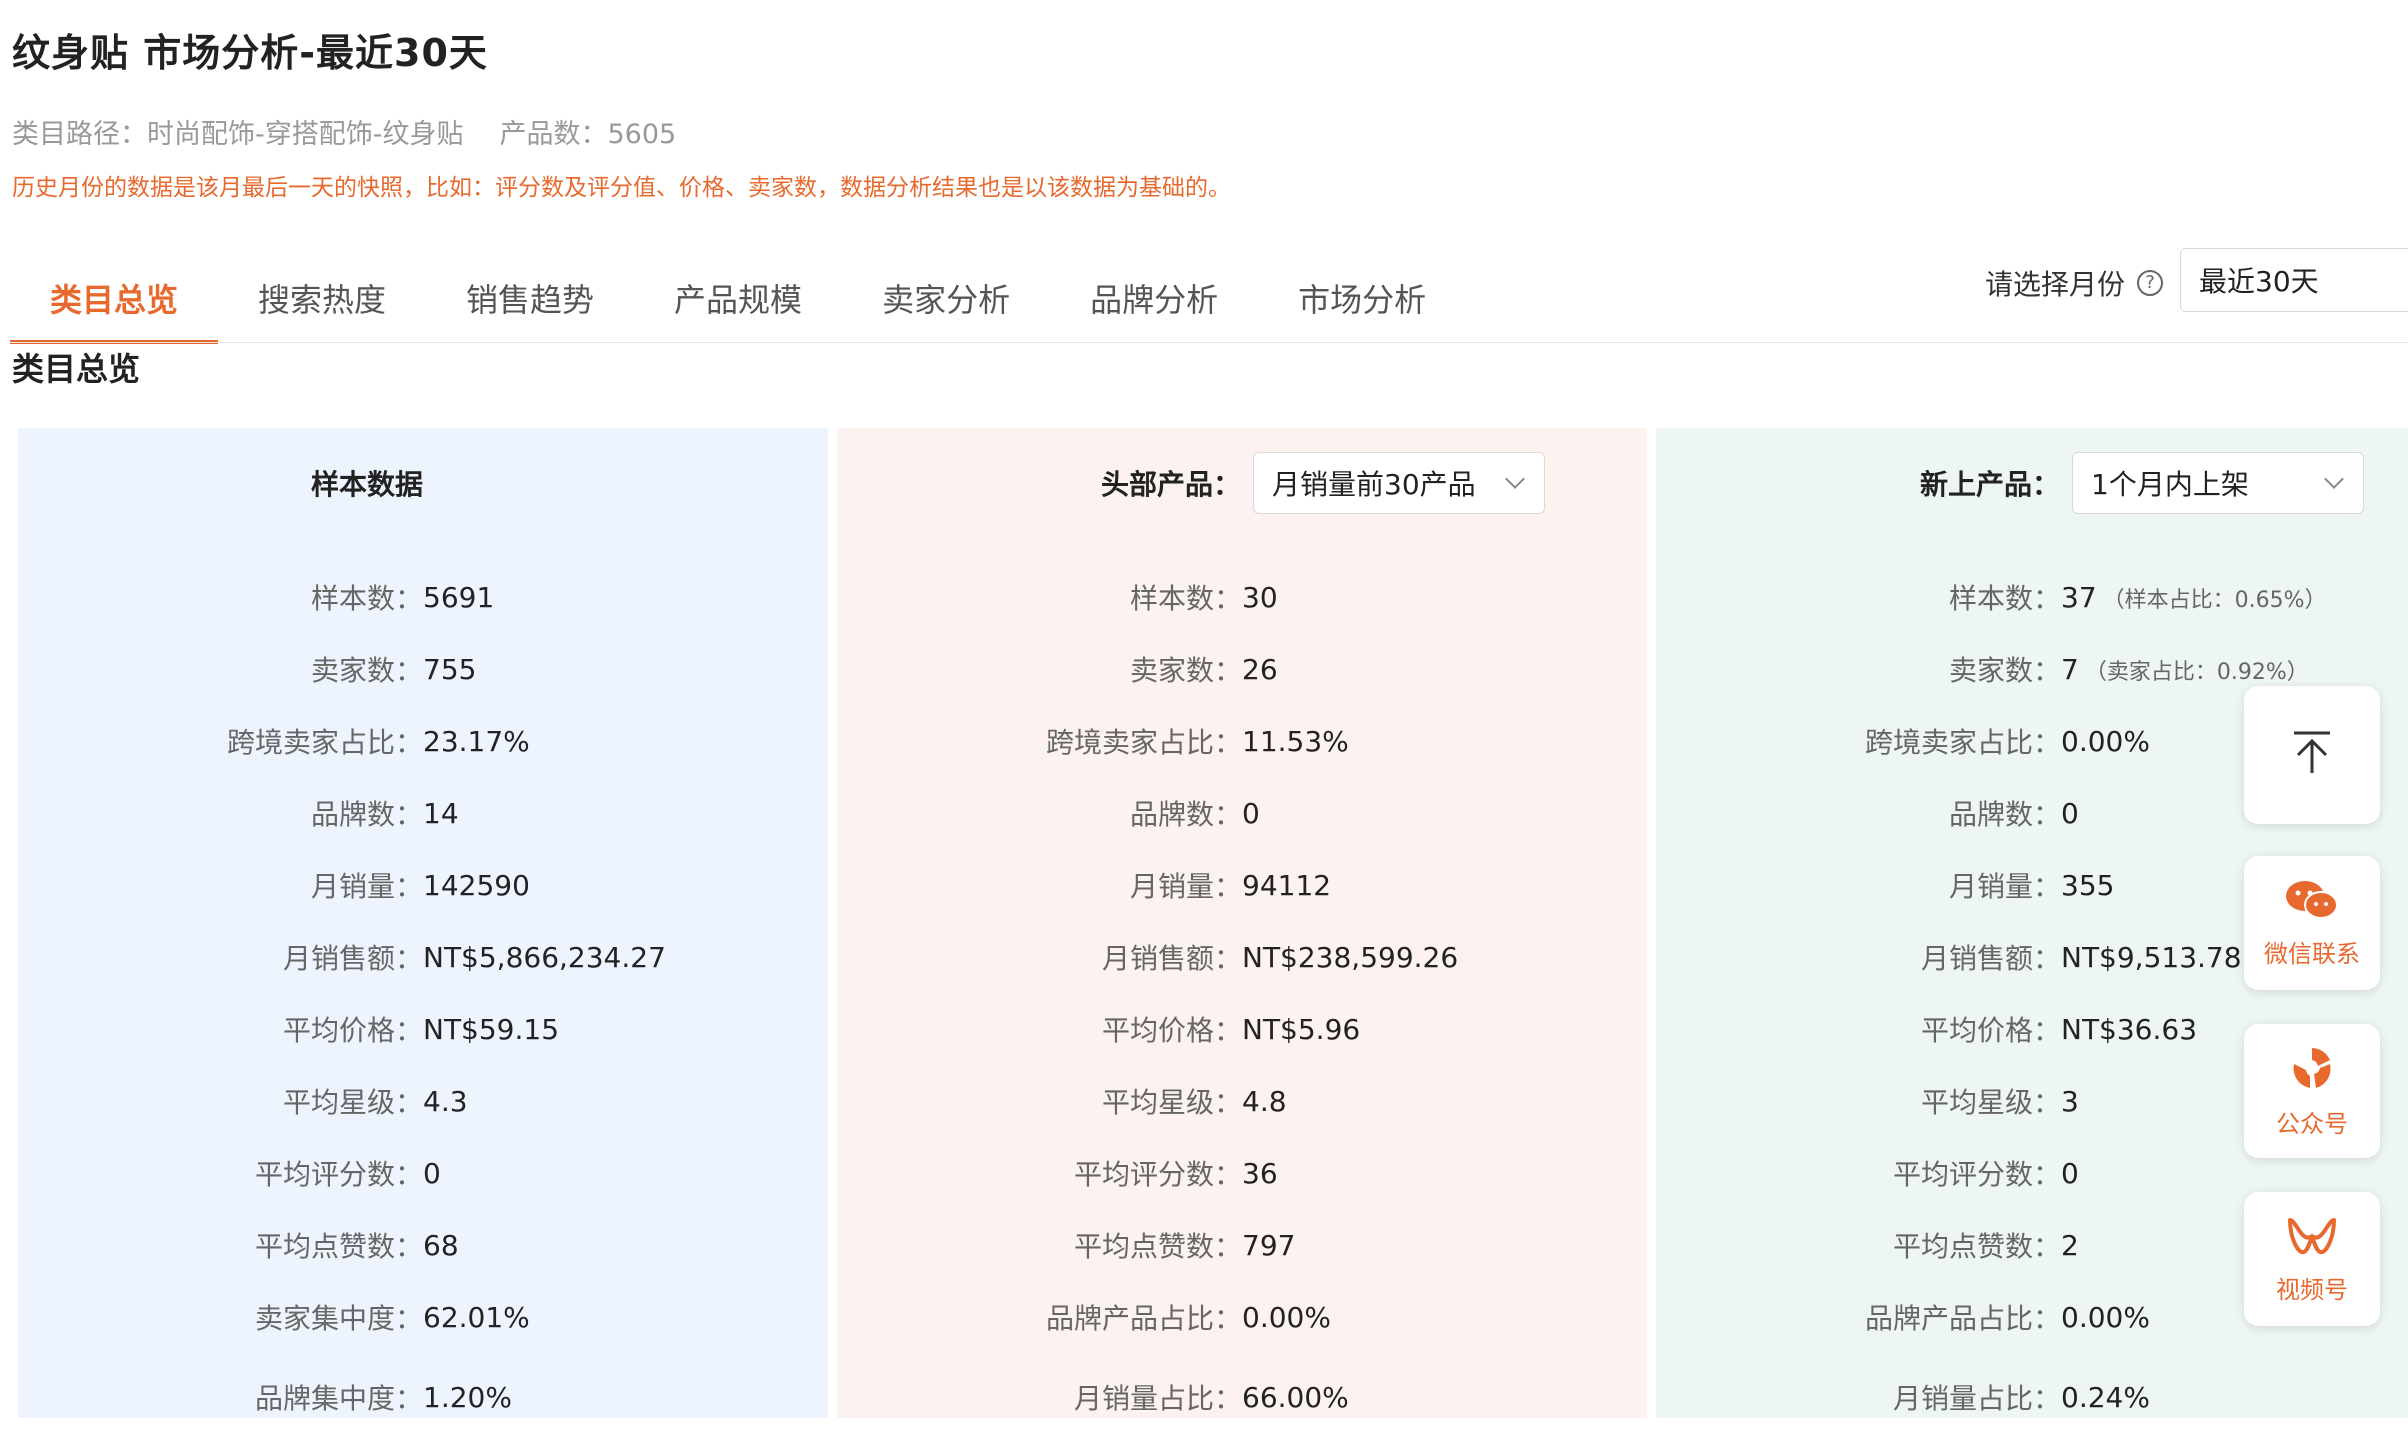 Image resolution: width=2408 pixels, height=1432 pixels. I want to click on new-stat-value: 355, so click(2087, 885).